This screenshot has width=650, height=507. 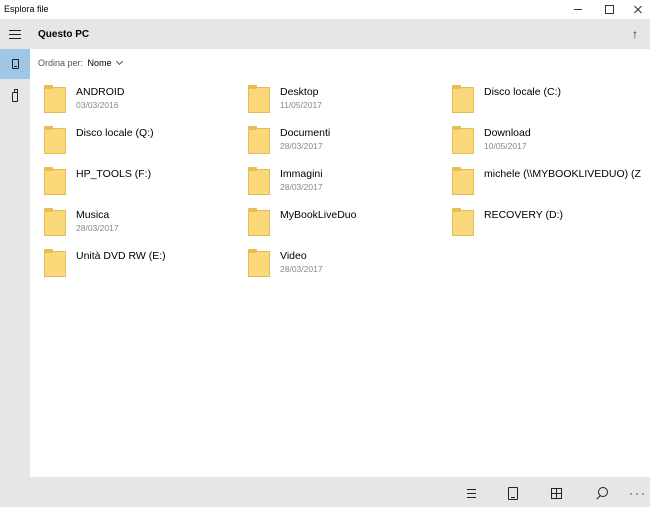 I want to click on drive-item: Unità DVD RW (E:), so click(x=144, y=266).